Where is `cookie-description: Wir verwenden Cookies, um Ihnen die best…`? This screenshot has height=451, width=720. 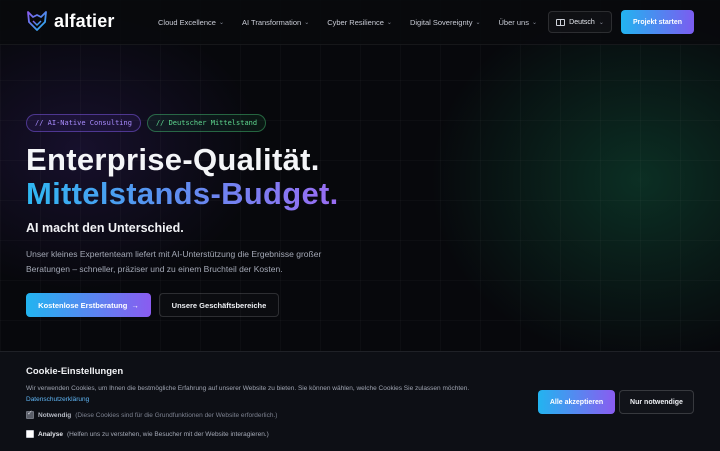 cookie-description: Wir verwenden Cookies, um Ihnen die best… is located at coordinates (248, 388).